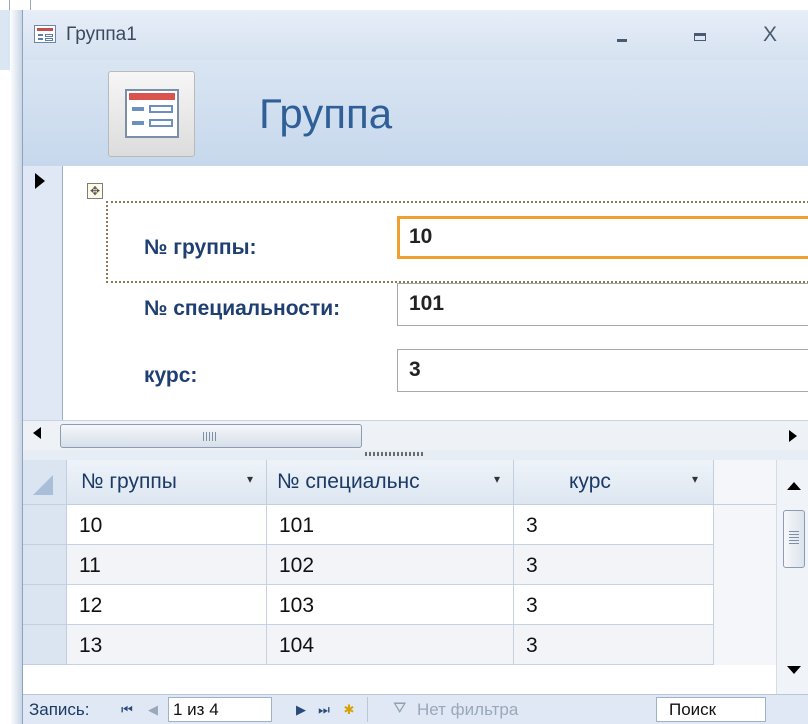 The image size is (808, 724). What do you see at coordinates (390, 645) in the screenshot?
I see `table-cell: 104` at bounding box center [390, 645].